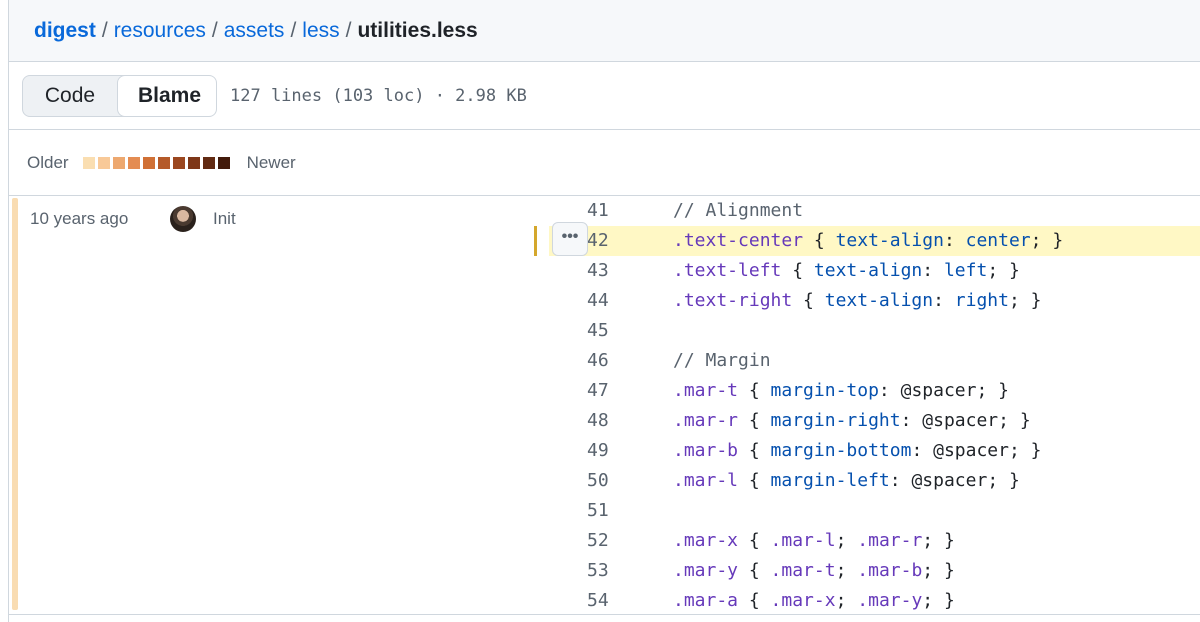 The image size is (1200, 622). I want to click on line-number: 45, so click(605, 331).